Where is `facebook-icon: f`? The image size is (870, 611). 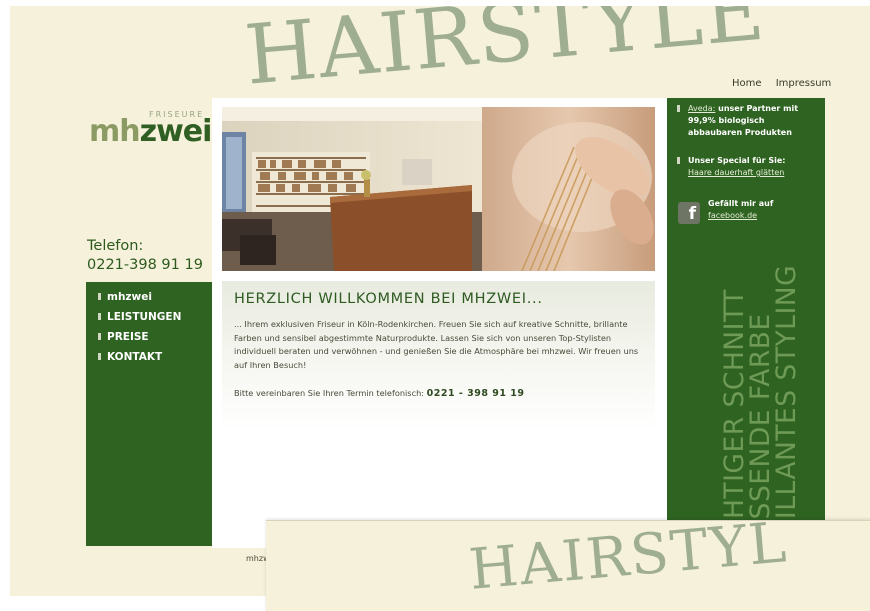 facebook-icon: f is located at coordinates (689, 213).